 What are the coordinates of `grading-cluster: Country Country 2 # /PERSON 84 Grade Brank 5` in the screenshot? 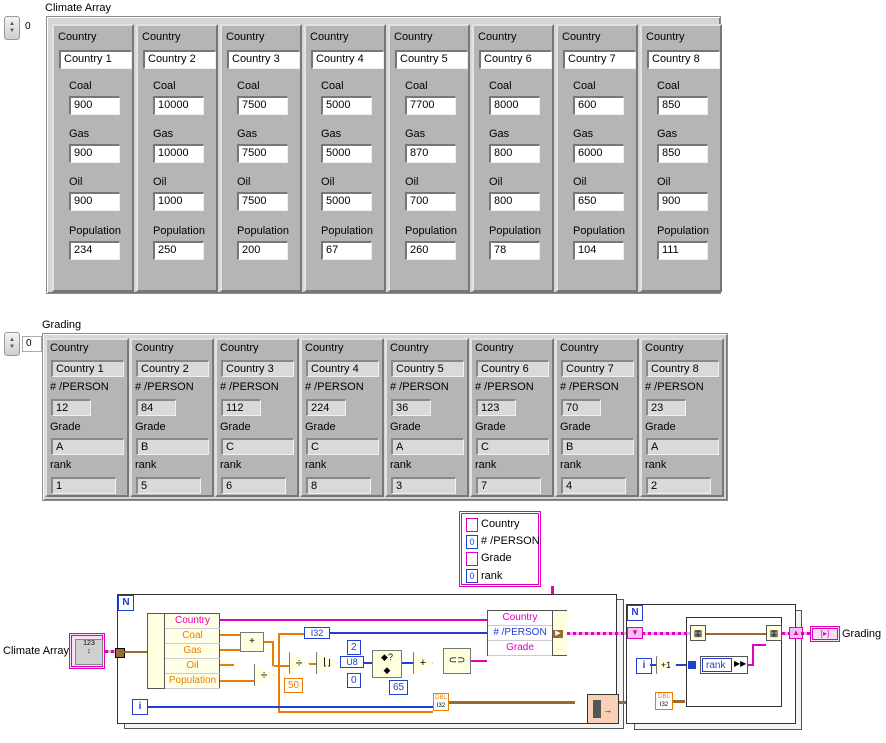 It's located at (172, 417).